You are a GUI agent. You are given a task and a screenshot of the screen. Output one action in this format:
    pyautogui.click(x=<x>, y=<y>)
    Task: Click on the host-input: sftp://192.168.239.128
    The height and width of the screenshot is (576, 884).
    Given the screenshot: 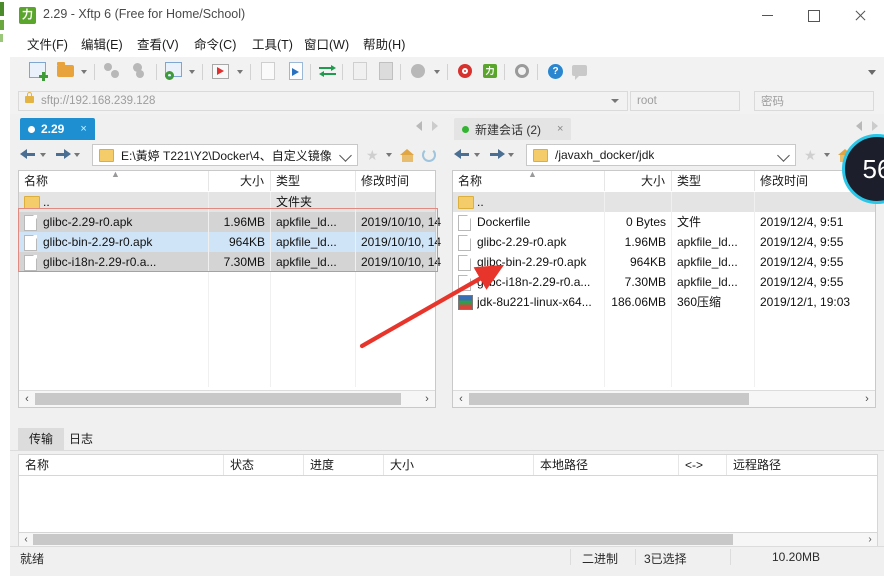 What is the action you would take?
    pyautogui.click(x=323, y=101)
    